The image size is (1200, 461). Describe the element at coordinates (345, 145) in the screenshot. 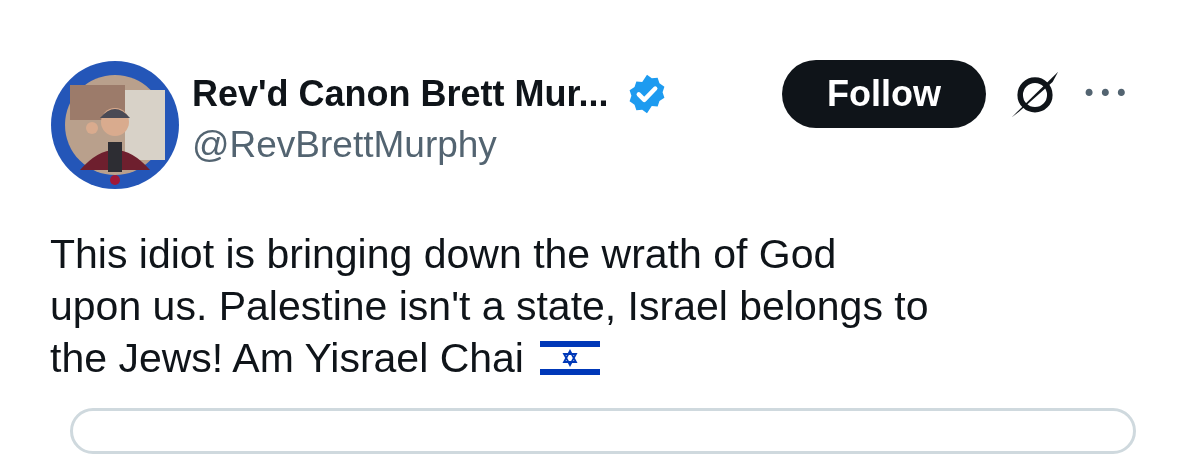

I see `author-handle: @RevBrettMurphy` at that location.